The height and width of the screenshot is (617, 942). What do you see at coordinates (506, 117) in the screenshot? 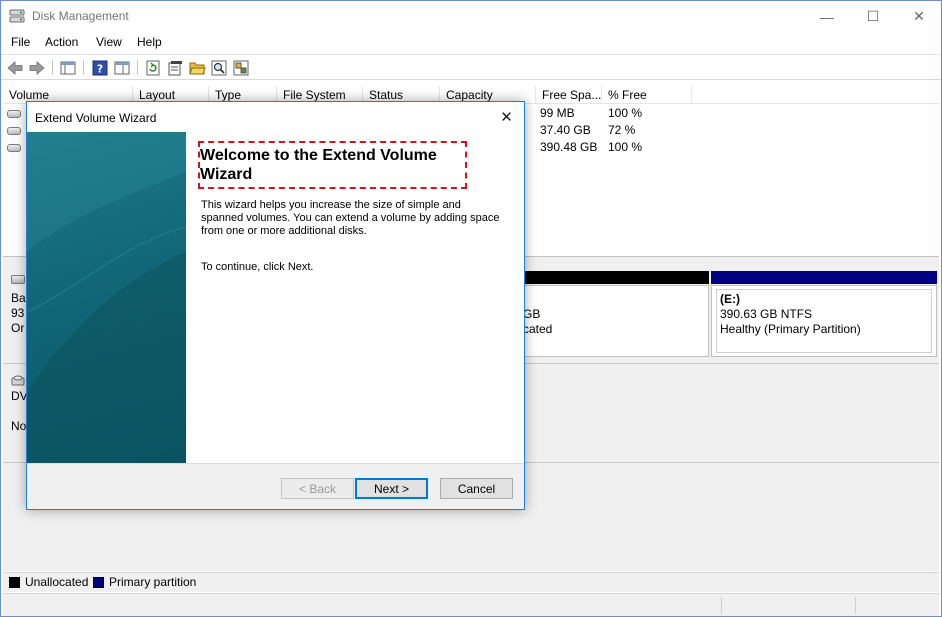
I see `wizard-close-button: ✕` at bounding box center [506, 117].